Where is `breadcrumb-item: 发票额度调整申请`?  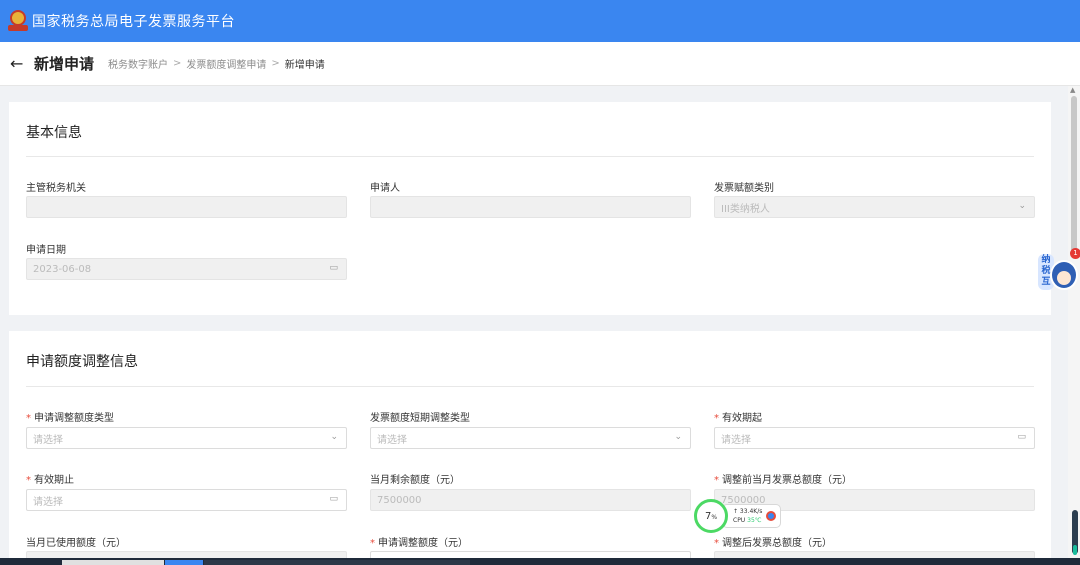
breadcrumb-item: 发票额度调整申请 is located at coordinates (226, 63).